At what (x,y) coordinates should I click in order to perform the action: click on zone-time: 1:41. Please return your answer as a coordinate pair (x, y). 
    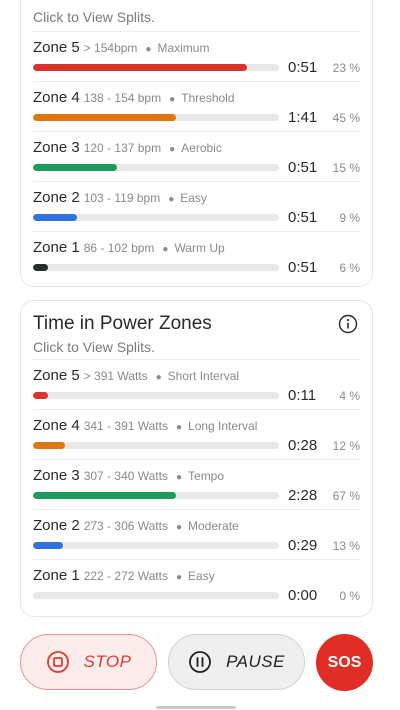
    Looking at the image, I should click on (303, 117).